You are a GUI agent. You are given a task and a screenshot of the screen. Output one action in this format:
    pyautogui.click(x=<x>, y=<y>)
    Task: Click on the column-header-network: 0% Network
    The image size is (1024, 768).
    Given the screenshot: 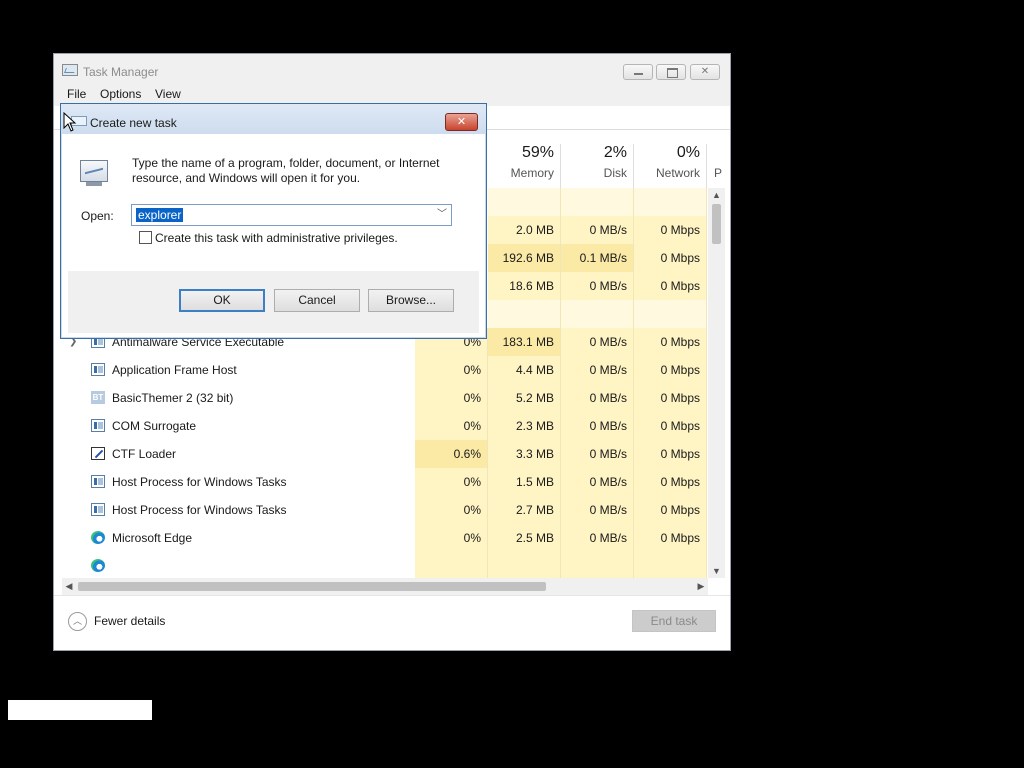 What is the action you would take?
    pyautogui.click(x=670, y=166)
    